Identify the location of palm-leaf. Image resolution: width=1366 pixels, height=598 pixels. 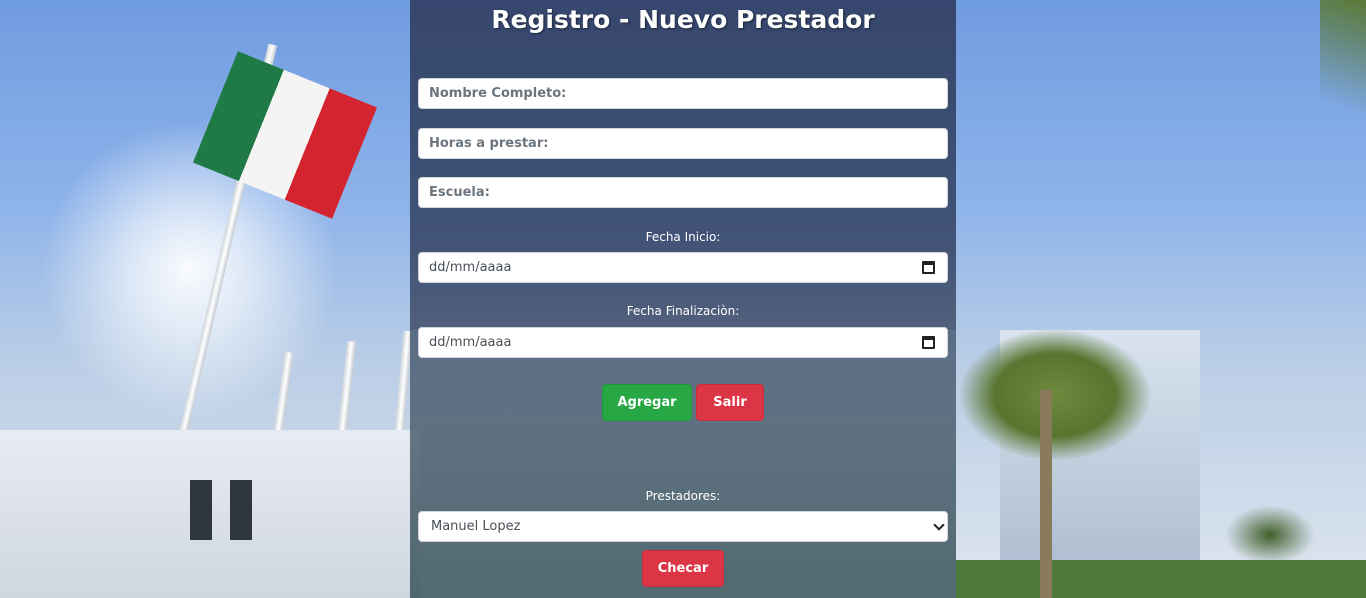
(1343, 65).